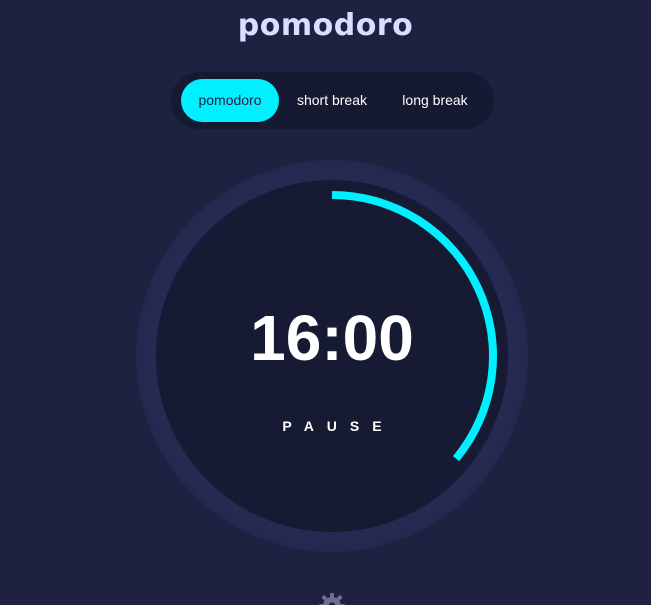 The image size is (651, 605). Describe the element at coordinates (435, 100) in the screenshot. I see `tab-long-break: long break` at that location.